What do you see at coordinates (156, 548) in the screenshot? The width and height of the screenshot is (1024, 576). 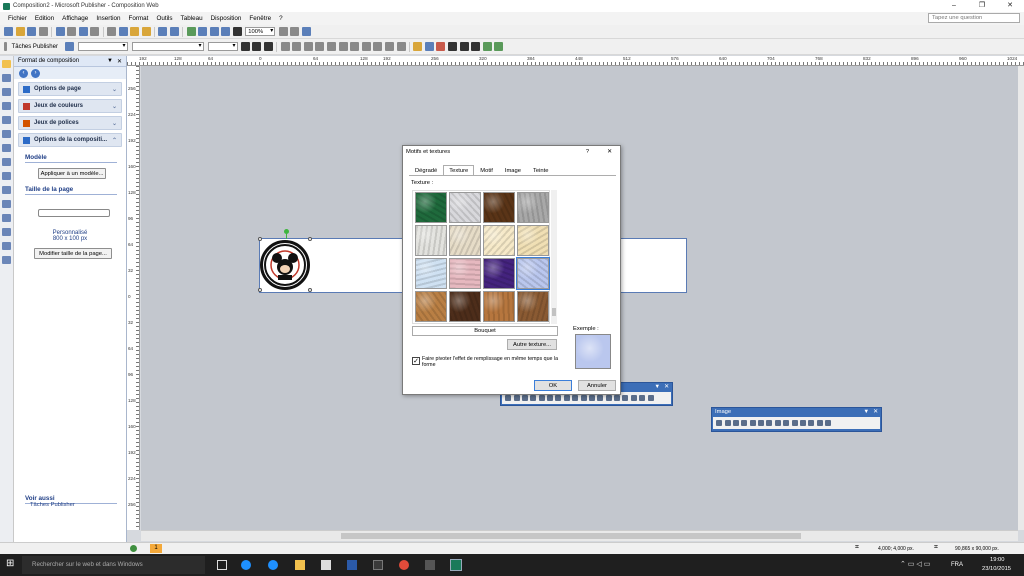 I see `page-number-button: 1` at bounding box center [156, 548].